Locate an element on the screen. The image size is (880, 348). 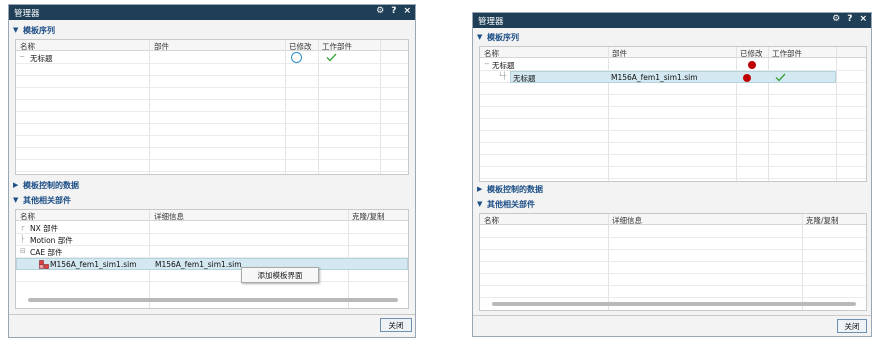
item-label: NX 部件 is located at coordinates (44, 228).